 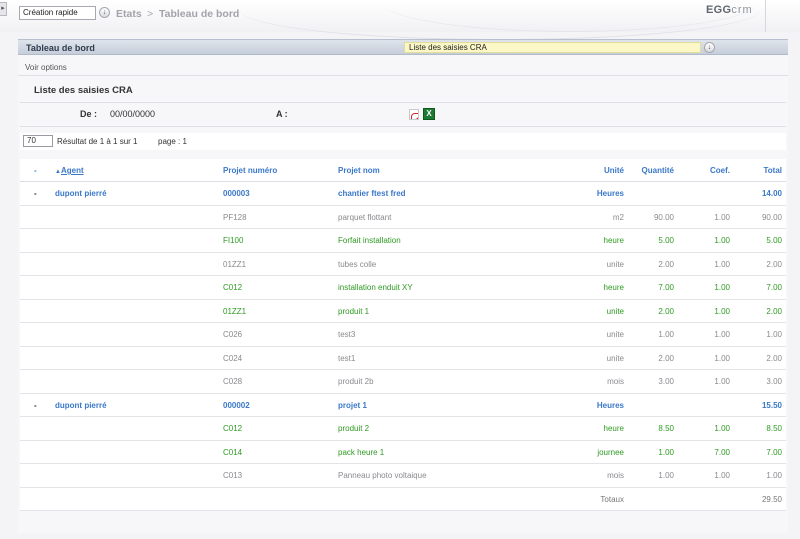 What do you see at coordinates (614, 170) in the screenshot?
I see `column-header-unite: Unité` at bounding box center [614, 170].